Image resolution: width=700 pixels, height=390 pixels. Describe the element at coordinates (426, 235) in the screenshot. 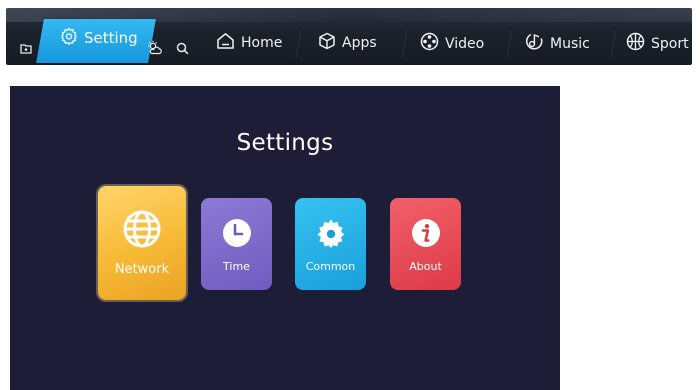

I see `info-icon` at that location.